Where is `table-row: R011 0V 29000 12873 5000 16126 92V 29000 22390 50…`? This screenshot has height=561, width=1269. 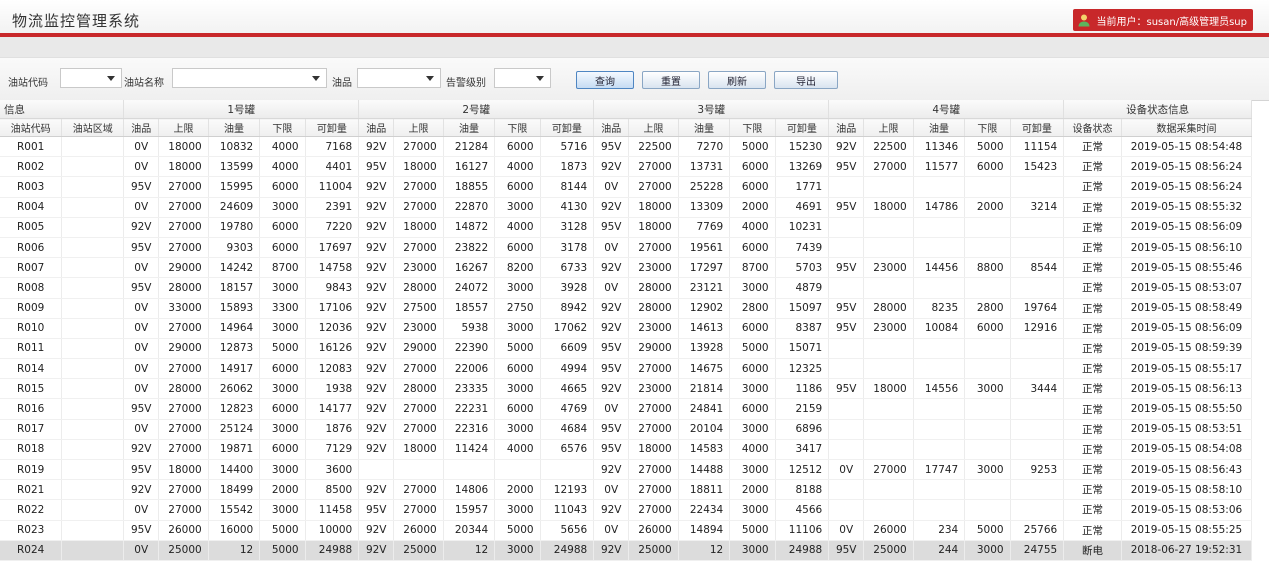 table-row: R011 0V 29000 12873 5000 16126 92V 29000 22390 50… is located at coordinates (626, 349).